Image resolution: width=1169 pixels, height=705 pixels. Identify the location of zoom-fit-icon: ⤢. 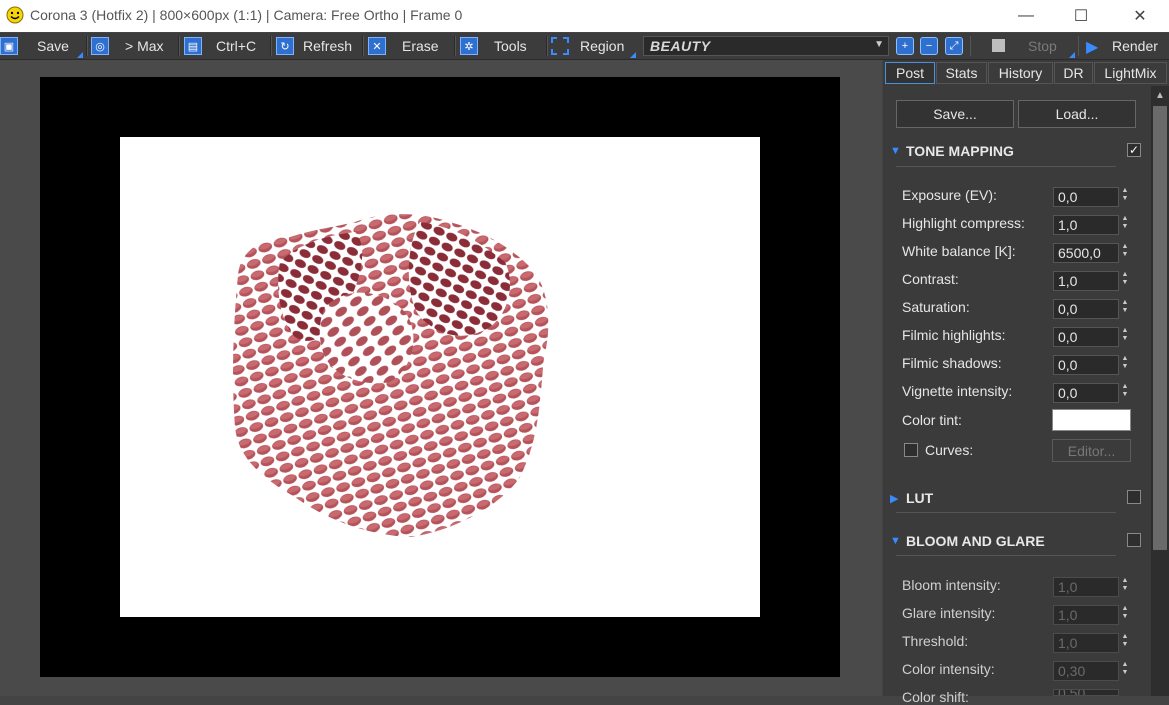
(954, 46).